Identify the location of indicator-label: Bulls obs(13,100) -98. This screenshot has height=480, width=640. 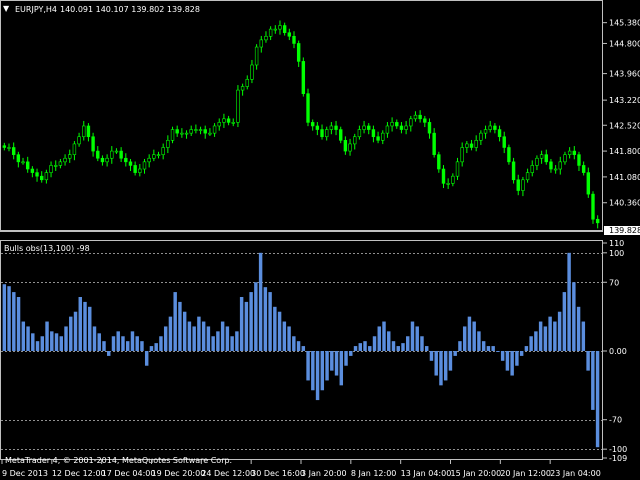
(47, 248).